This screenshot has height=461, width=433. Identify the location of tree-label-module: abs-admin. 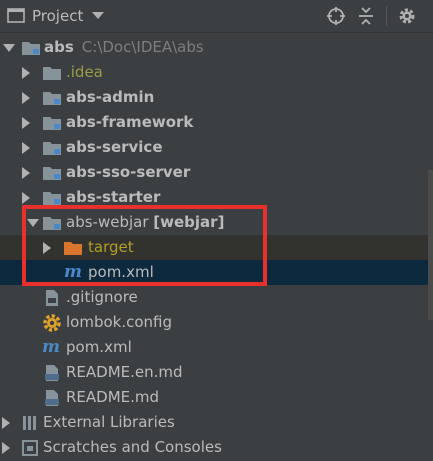
(110, 97).